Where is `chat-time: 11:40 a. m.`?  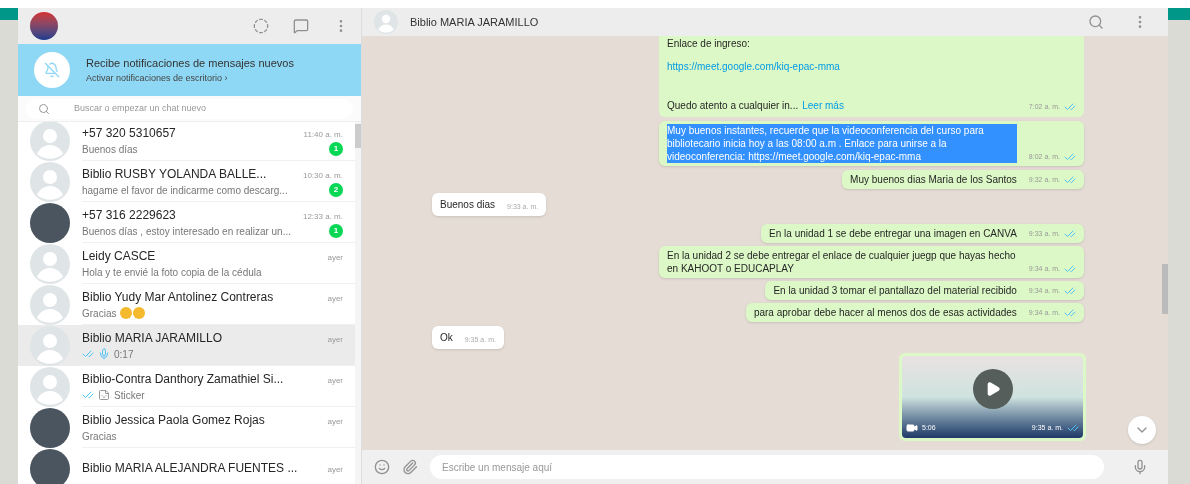 chat-time: 11:40 a. m. is located at coordinates (323, 134).